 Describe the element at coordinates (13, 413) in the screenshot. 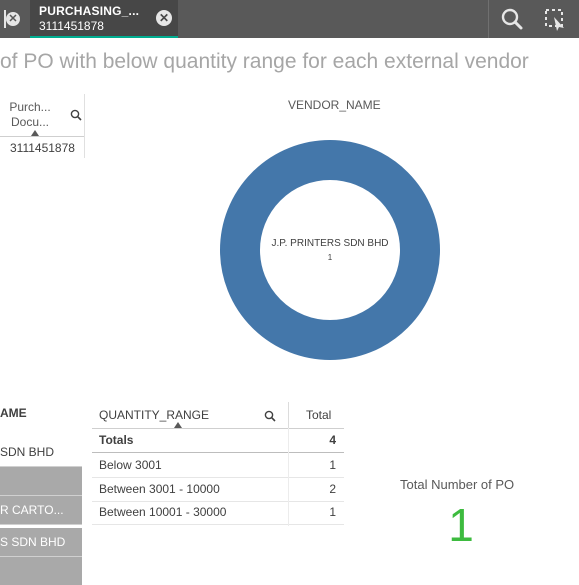

I see `filter-header: AME` at that location.